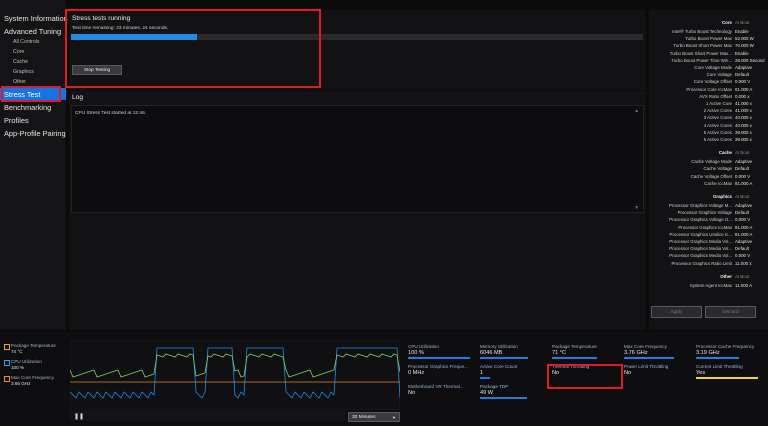  Describe the element at coordinates (708, 184) in the screenshot. I see `setting-row: Cache IccMax 81.000 A` at that location.